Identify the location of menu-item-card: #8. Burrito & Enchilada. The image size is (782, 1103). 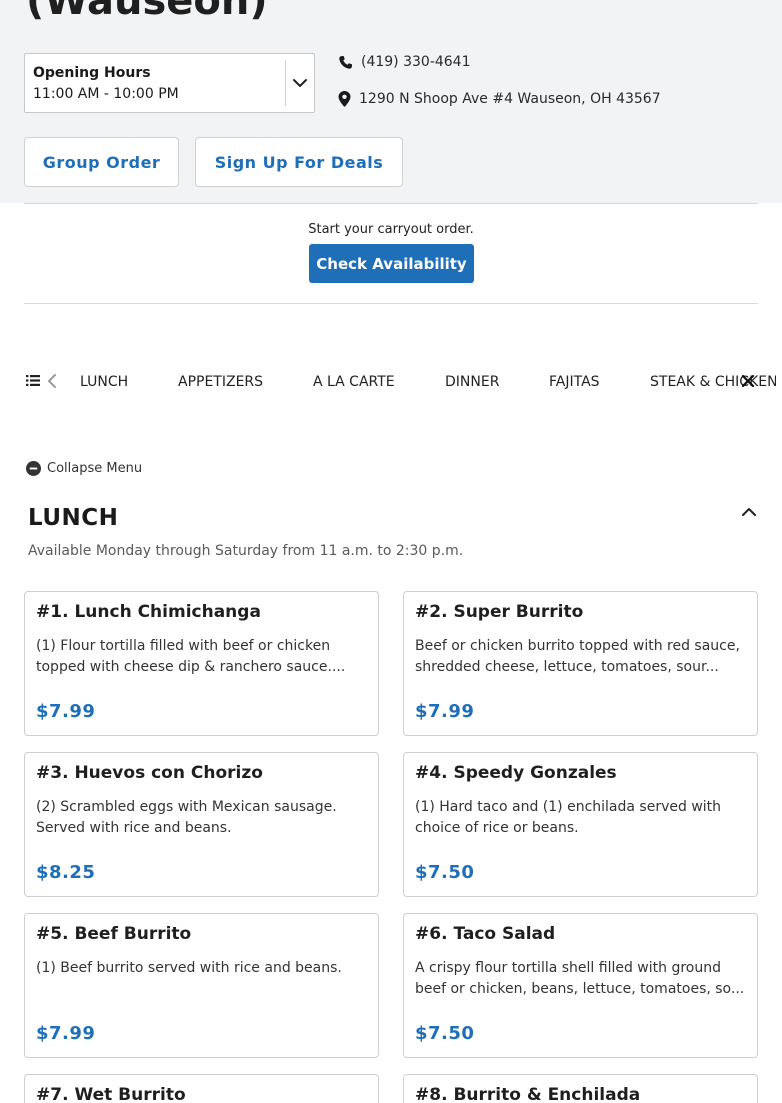
(580, 1088).